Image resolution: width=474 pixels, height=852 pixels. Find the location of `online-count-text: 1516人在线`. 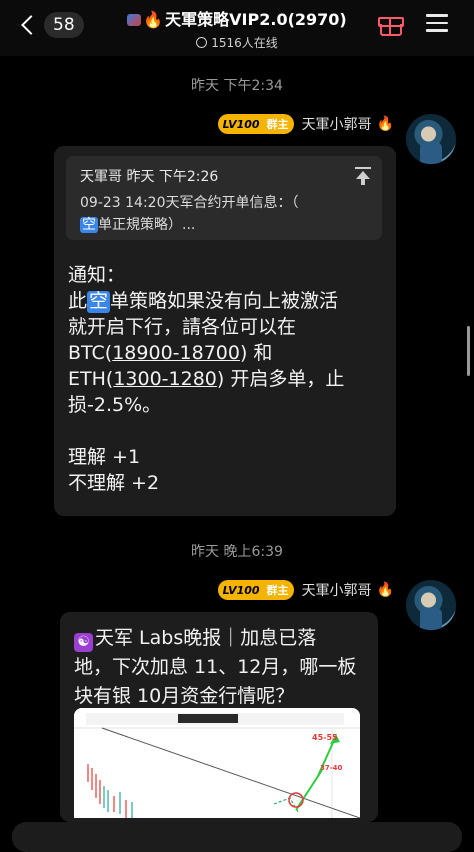

online-count-text: 1516人在线 is located at coordinates (244, 43).